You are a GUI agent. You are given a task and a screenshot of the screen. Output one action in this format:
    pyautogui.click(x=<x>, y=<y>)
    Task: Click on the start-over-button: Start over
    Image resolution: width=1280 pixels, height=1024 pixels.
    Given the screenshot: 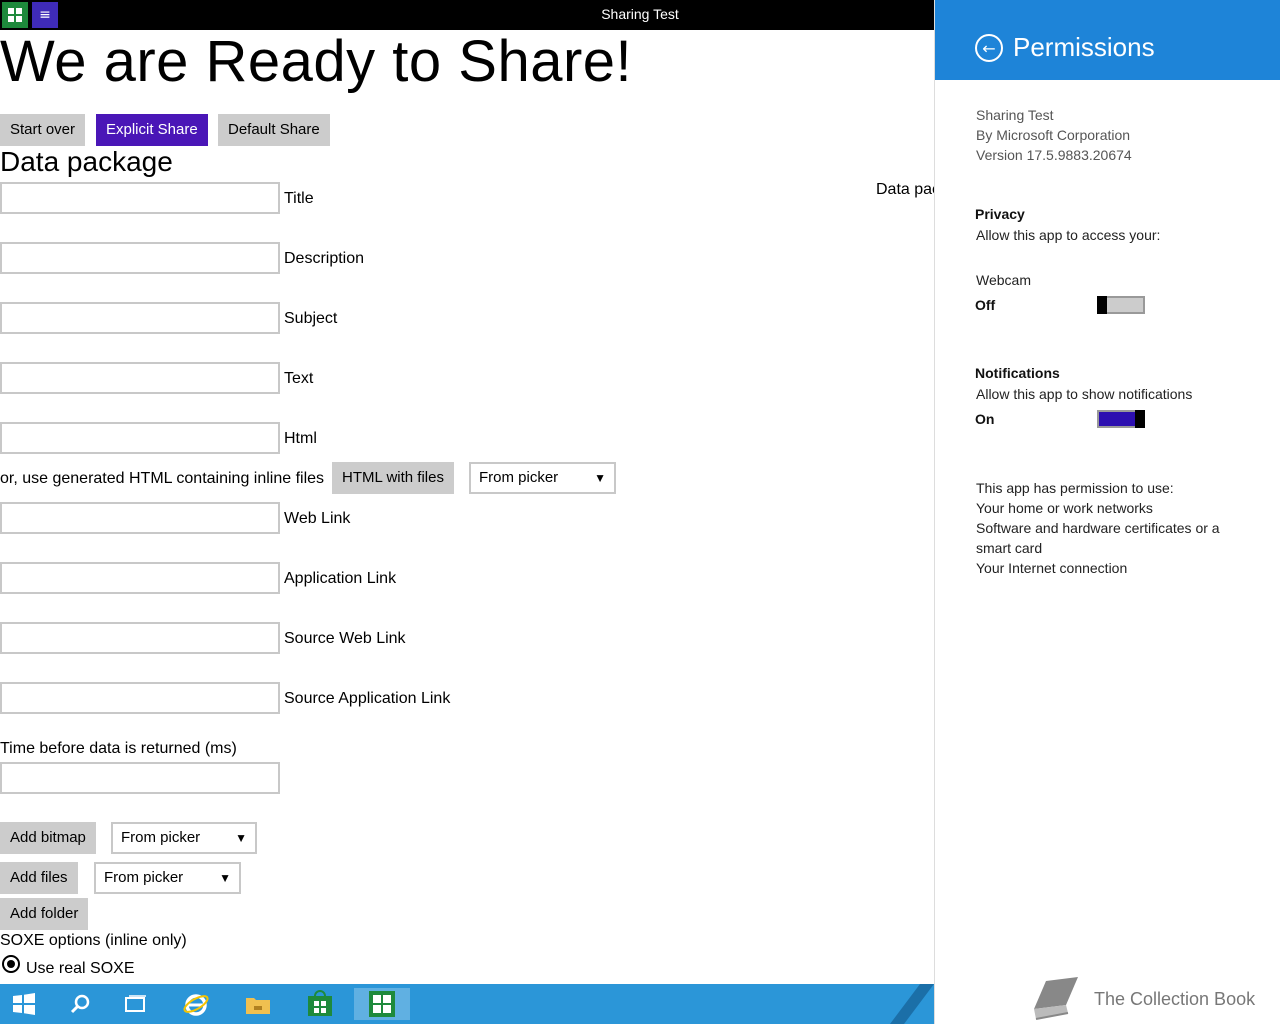 What is the action you would take?
    pyautogui.click(x=43, y=130)
    